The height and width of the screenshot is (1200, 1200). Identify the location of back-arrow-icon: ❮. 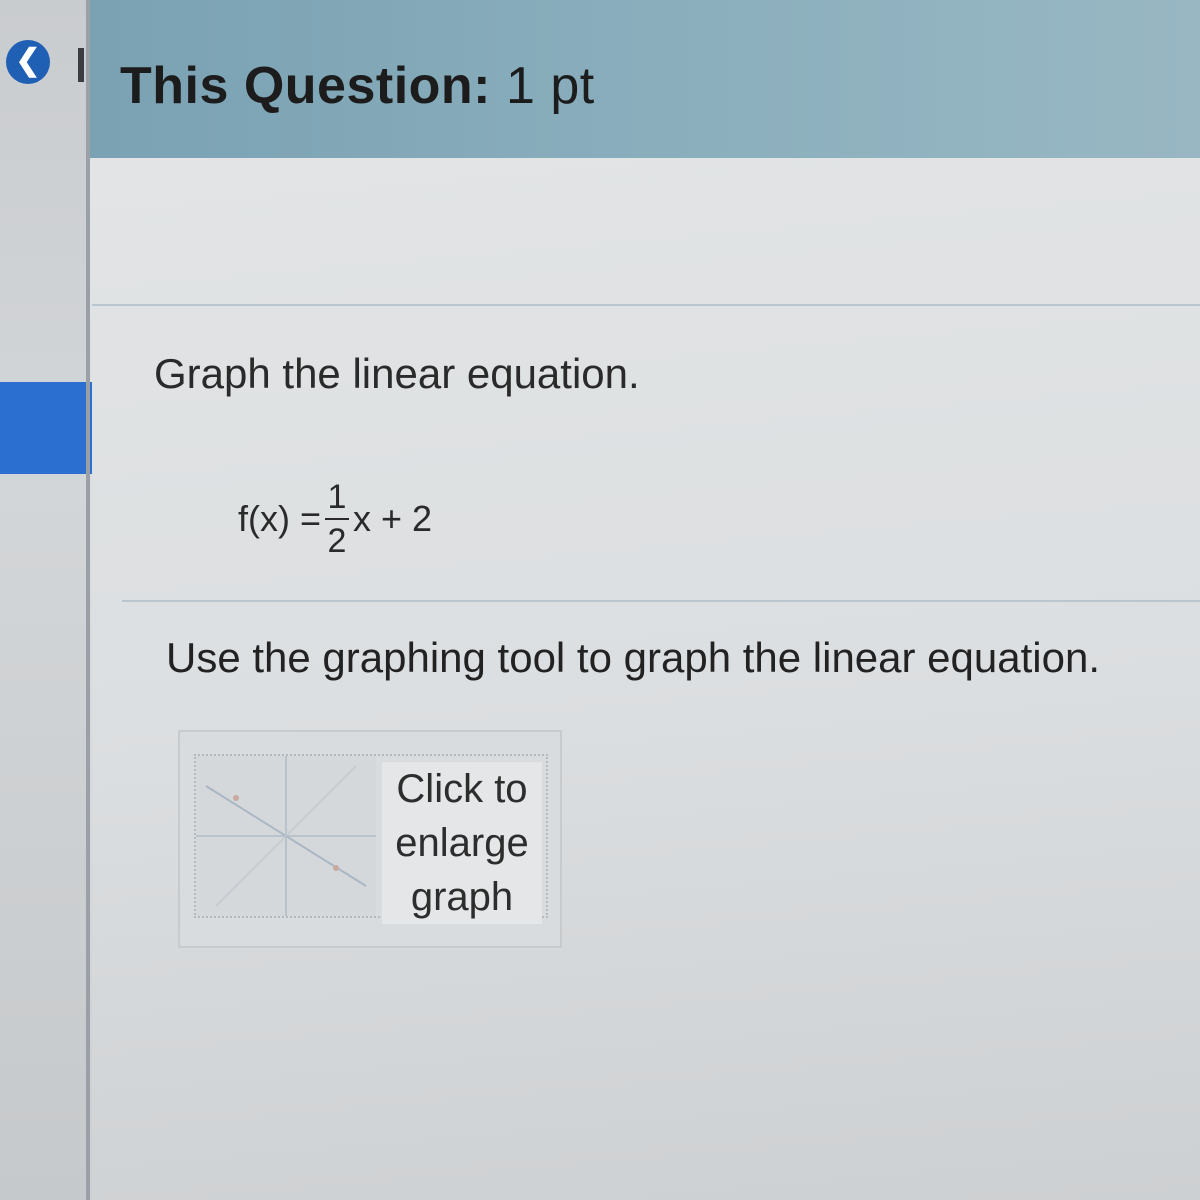
(28, 62).